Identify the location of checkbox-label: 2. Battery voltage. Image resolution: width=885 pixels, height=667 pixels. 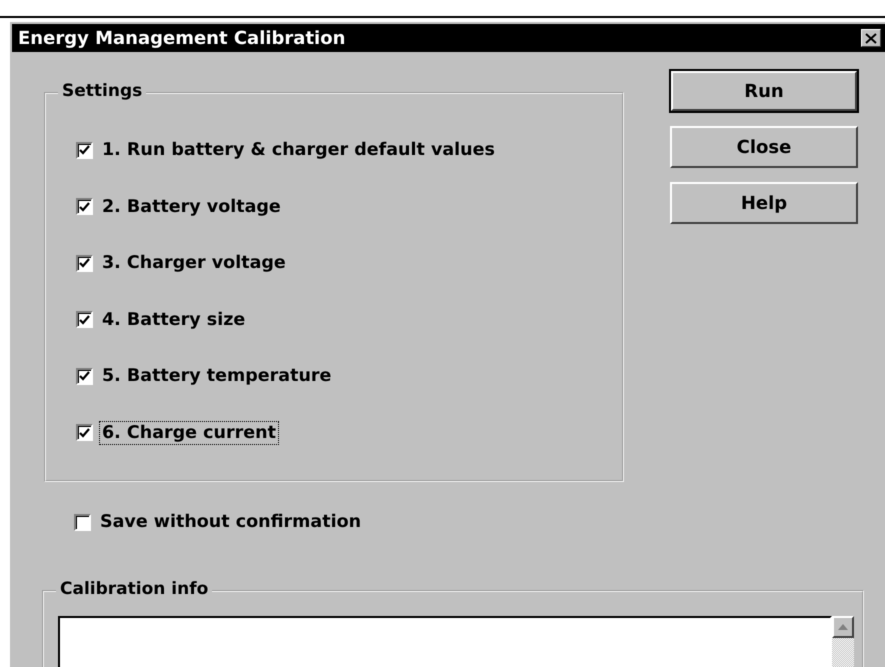
(191, 206).